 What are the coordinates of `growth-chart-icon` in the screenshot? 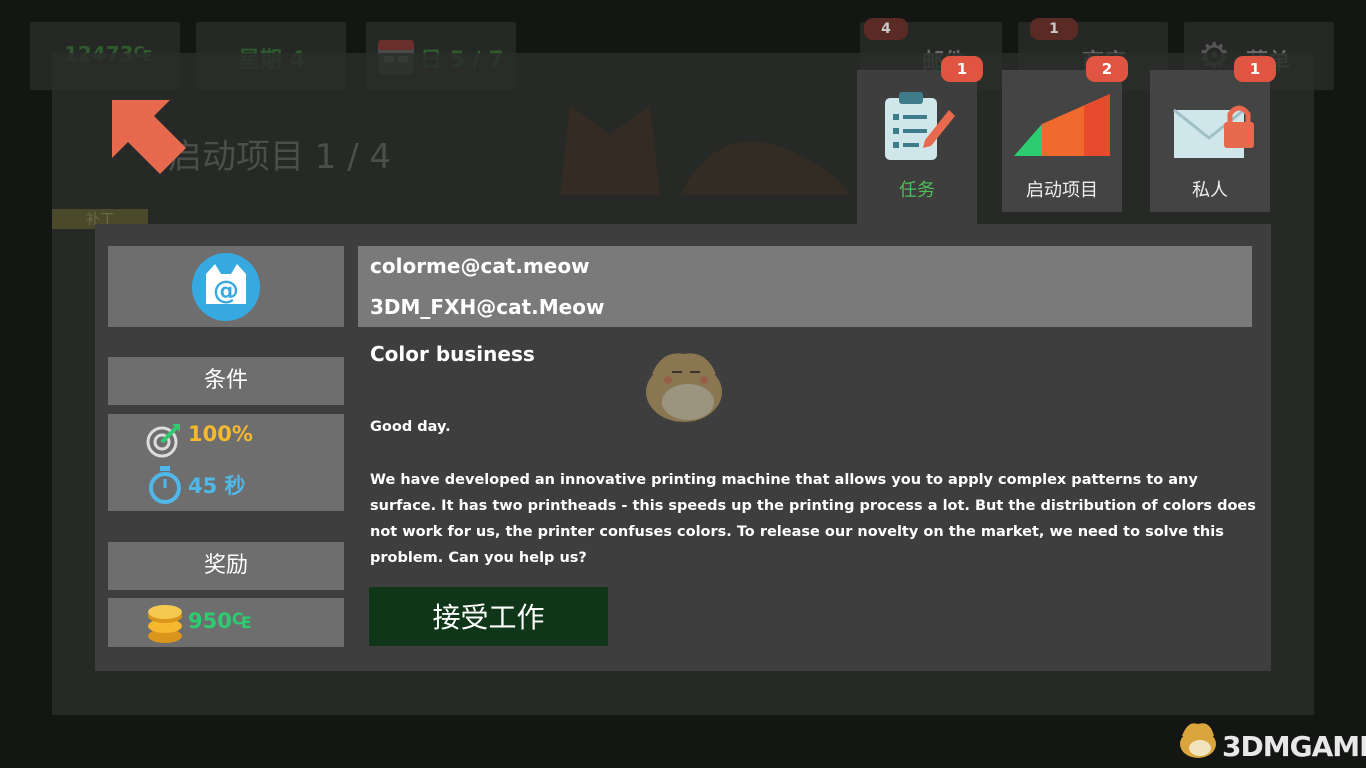 It's located at (1062, 125).